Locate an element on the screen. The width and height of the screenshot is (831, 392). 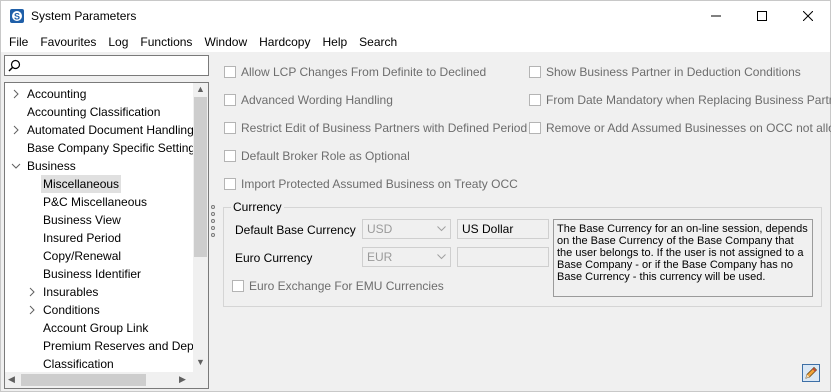
tree-item-label: Premium Reserves and Deposit is located at coordinates (126, 346).